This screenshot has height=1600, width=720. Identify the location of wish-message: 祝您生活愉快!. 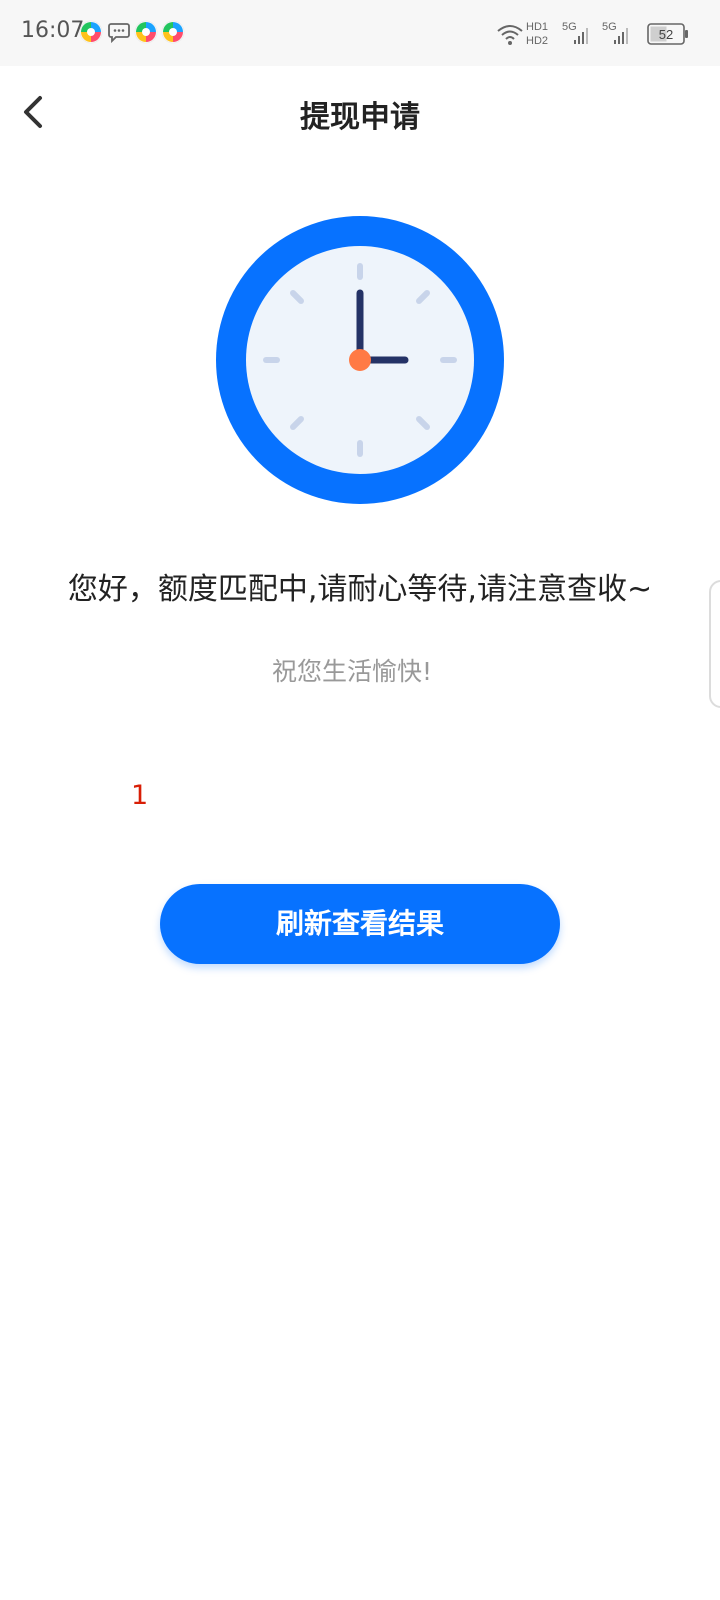
(352, 671).